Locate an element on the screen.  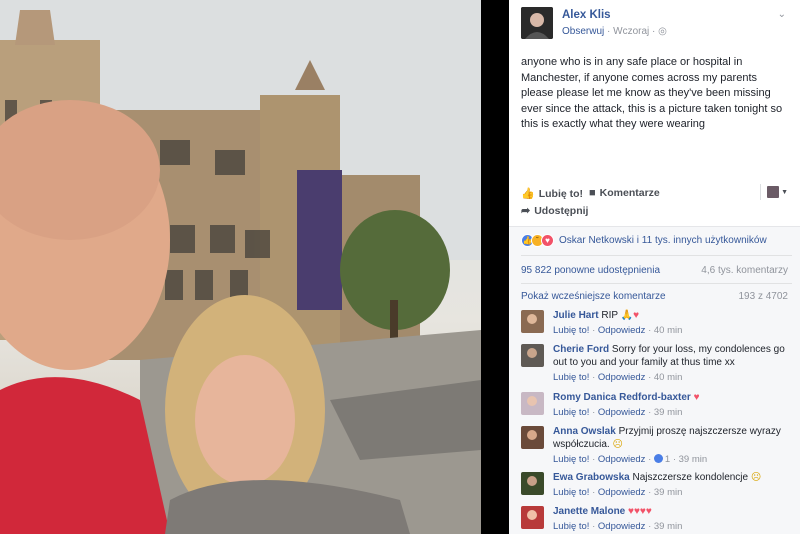
commenter-name: Ewa Grabowska is located at coordinates (591, 477).